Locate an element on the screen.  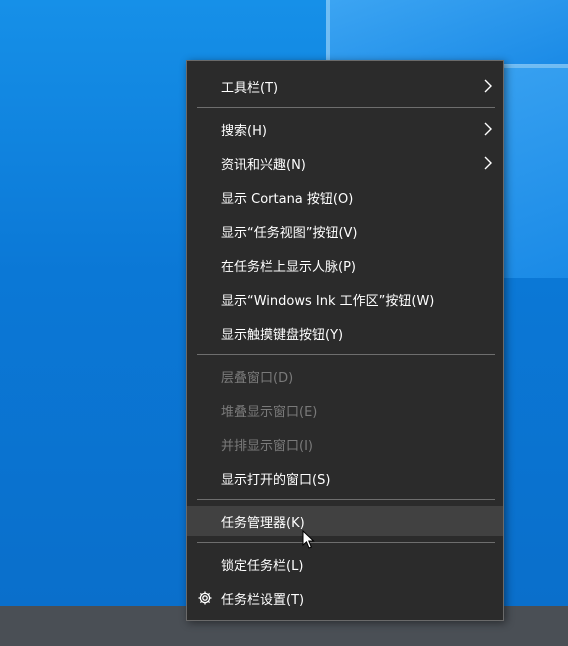
menu-item-label: 任务管理器(K) is located at coordinates (263, 523).